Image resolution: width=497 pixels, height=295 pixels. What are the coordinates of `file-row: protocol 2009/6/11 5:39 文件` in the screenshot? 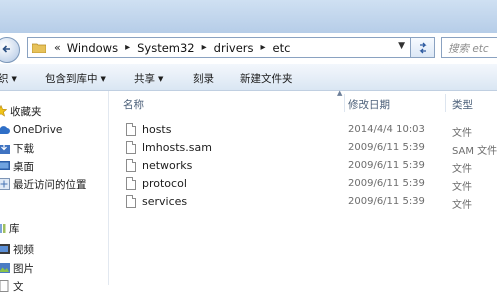 It's located at (303, 185).